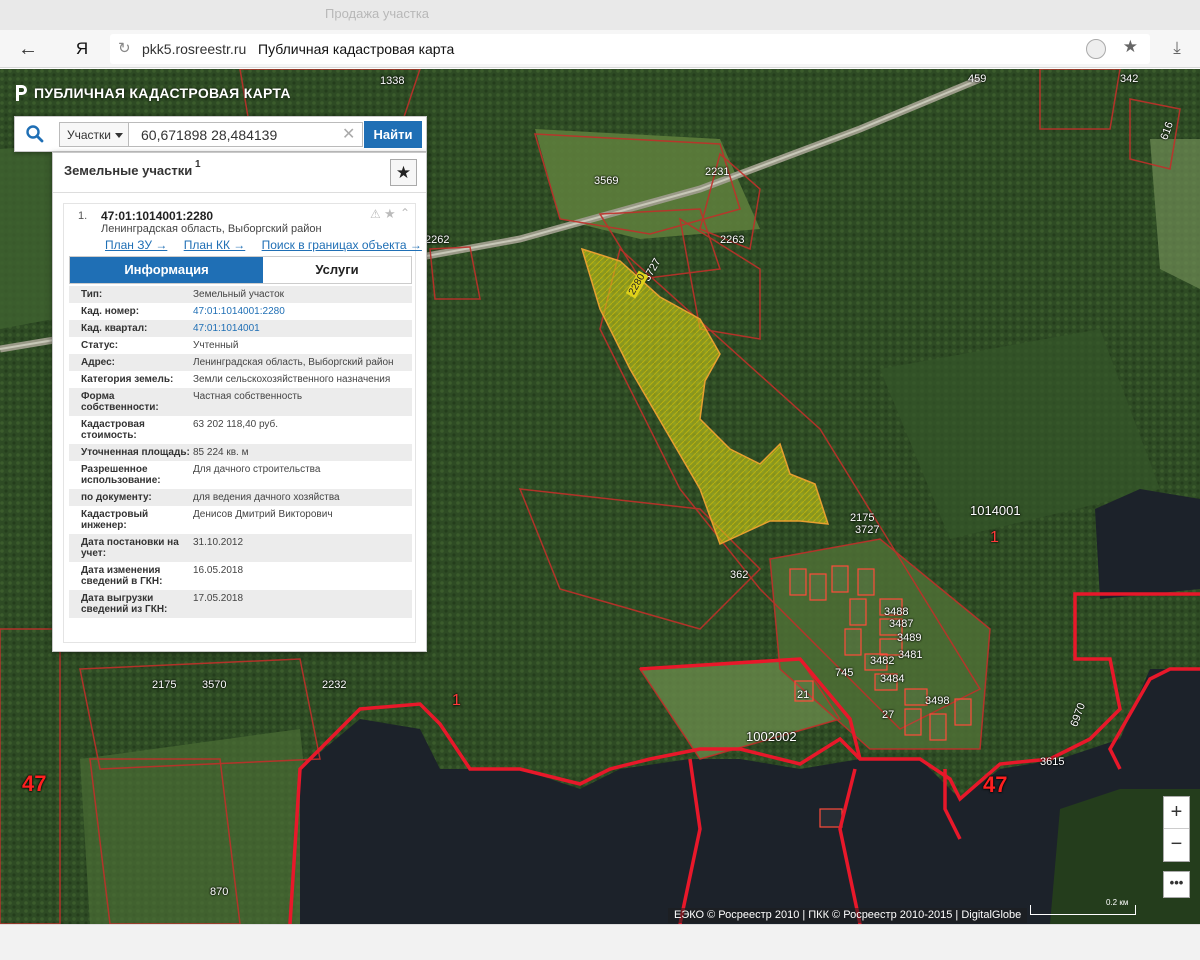 The image size is (1200, 960). I want to click on attribute-value: 47:01:1014001:2280, so click(302, 311).